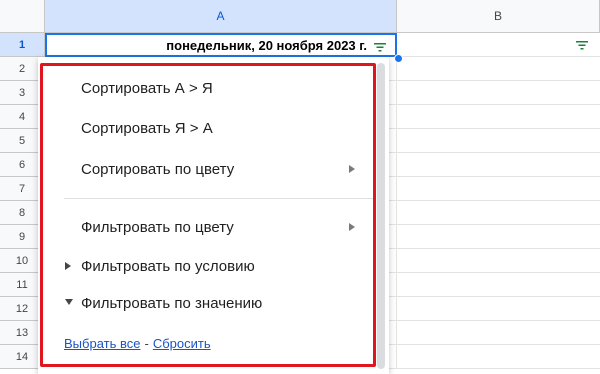 Image resolution: width=600 pixels, height=374 pixels. Describe the element at coordinates (102, 343) in the screenshot. I see `select-all-link: Выбрать все` at that location.